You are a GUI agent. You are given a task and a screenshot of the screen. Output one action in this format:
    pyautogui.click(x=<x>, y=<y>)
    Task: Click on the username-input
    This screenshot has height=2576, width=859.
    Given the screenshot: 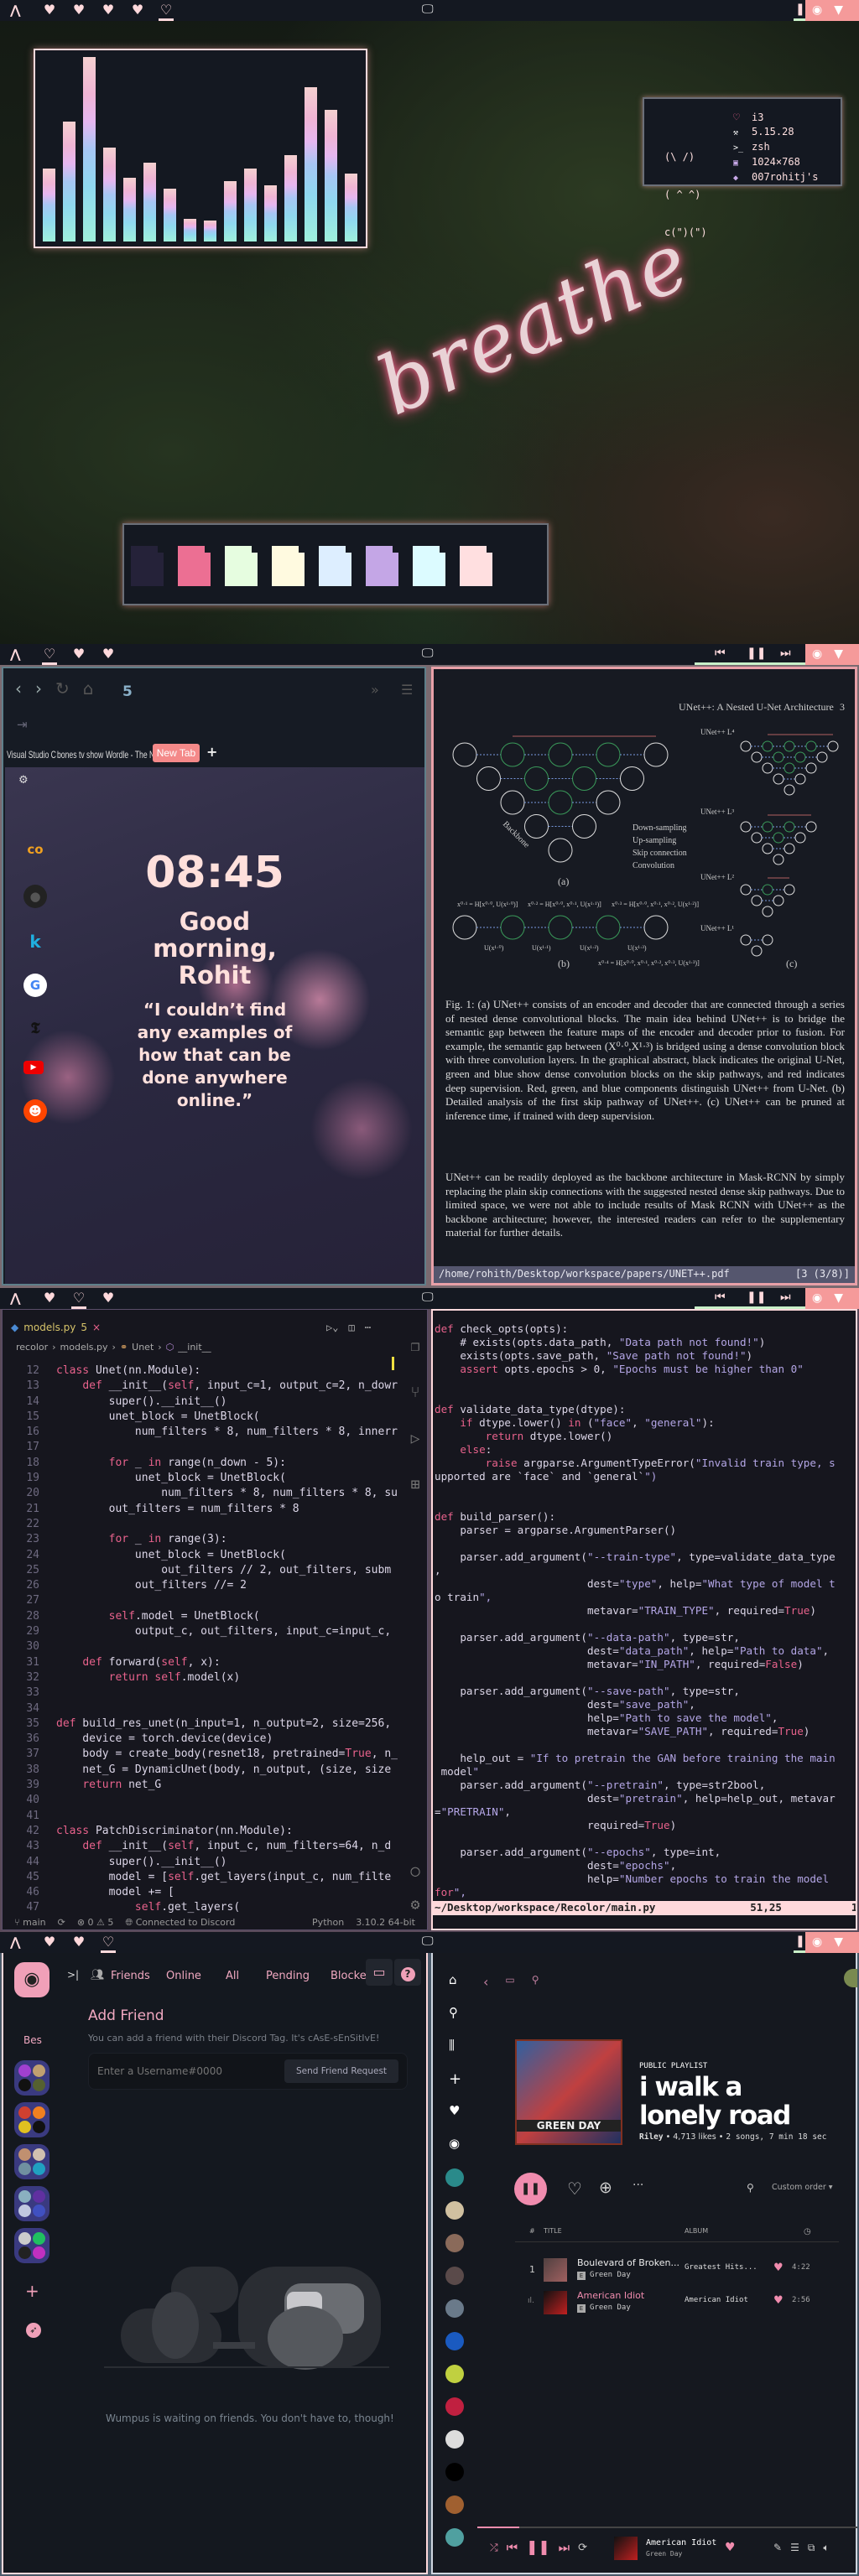 What is the action you would take?
    pyautogui.click(x=181, y=2071)
    